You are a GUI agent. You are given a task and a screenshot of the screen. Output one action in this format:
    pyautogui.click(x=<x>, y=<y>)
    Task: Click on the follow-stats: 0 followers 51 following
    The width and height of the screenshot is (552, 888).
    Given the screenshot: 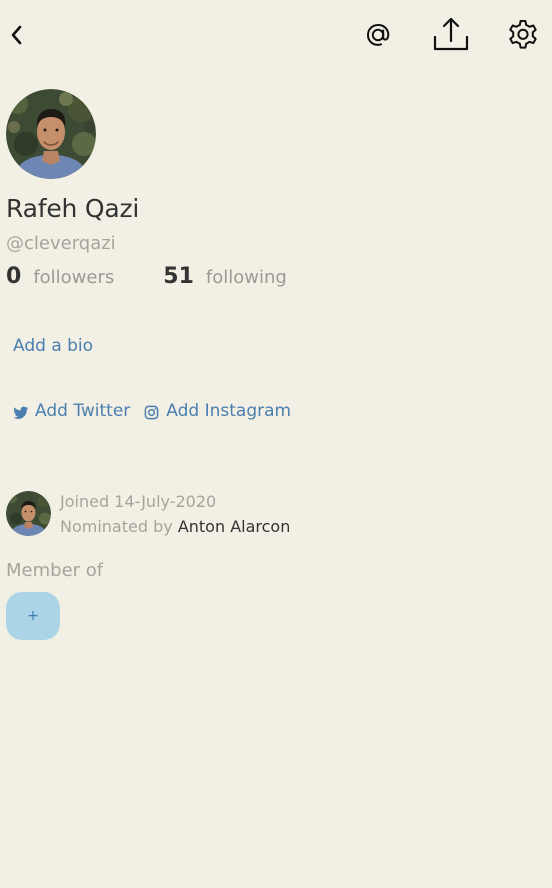 What is the action you would take?
    pyautogui.click(x=146, y=276)
    